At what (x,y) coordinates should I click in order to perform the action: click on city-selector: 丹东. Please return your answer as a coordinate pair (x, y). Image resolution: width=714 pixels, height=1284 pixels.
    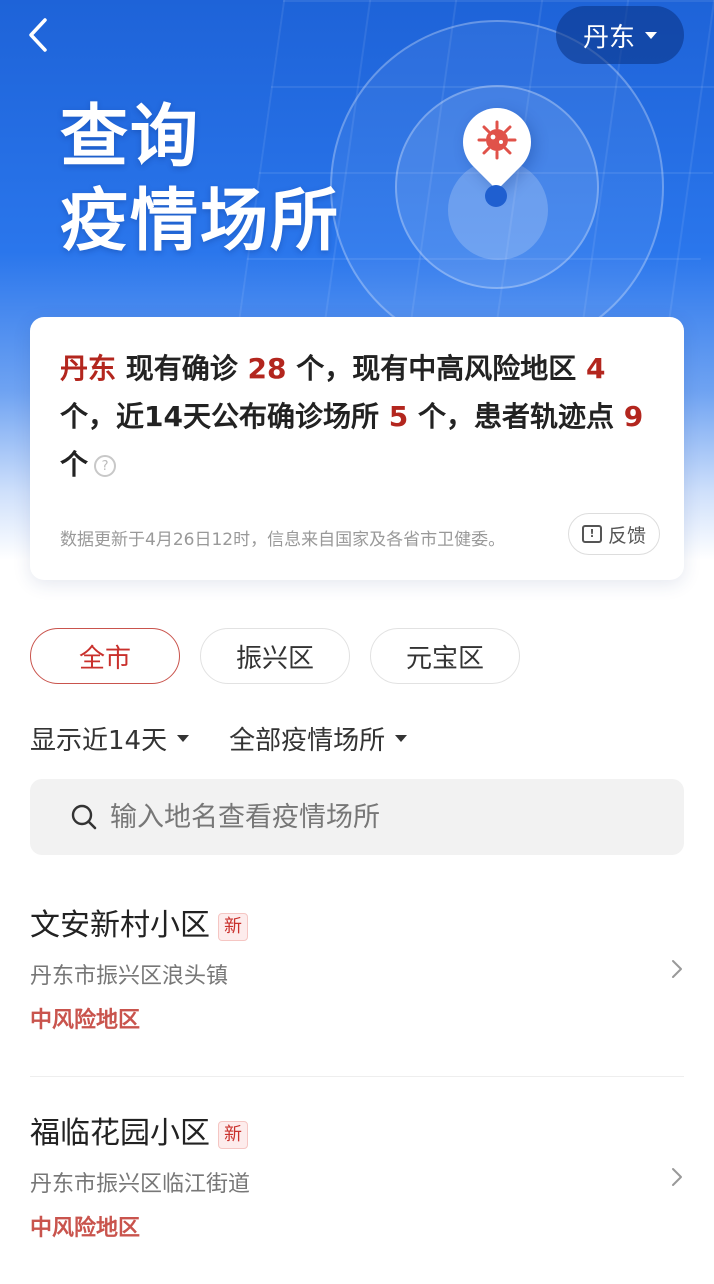
    Looking at the image, I should click on (620, 35).